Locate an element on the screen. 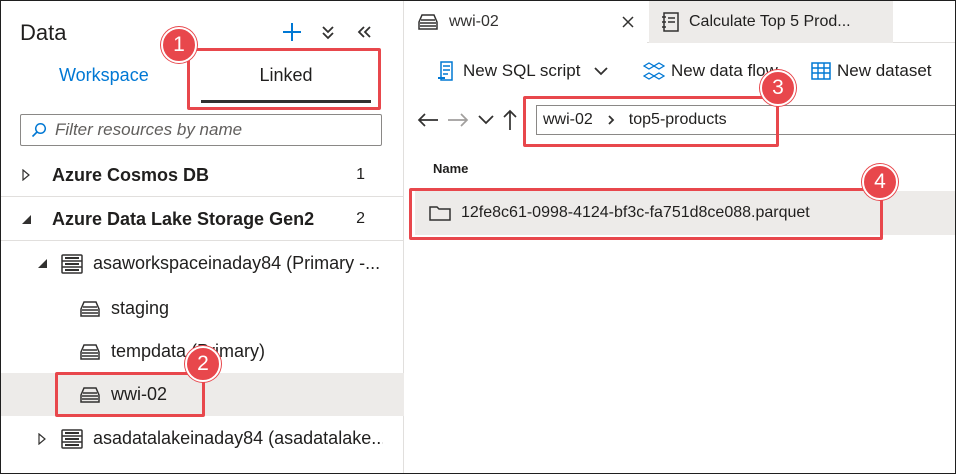  tree-item-label: staging is located at coordinates (140, 308).